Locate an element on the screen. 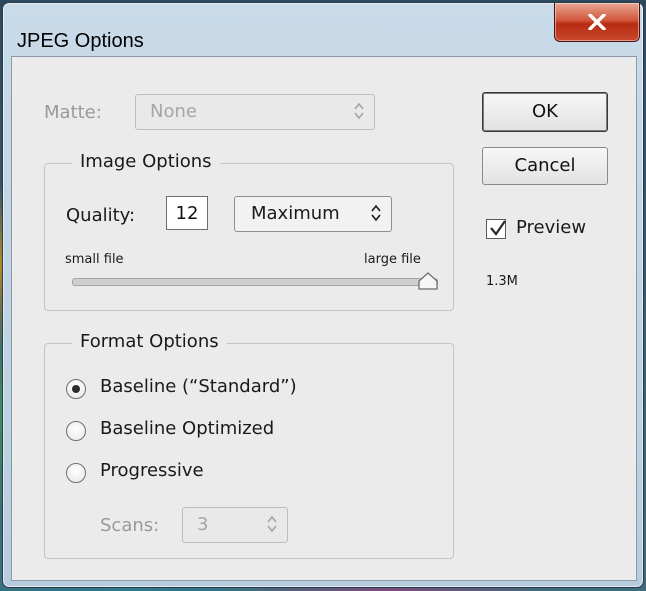 The height and width of the screenshot is (591, 646). quality-preset-value: Maximum is located at coordinates (295, 213).